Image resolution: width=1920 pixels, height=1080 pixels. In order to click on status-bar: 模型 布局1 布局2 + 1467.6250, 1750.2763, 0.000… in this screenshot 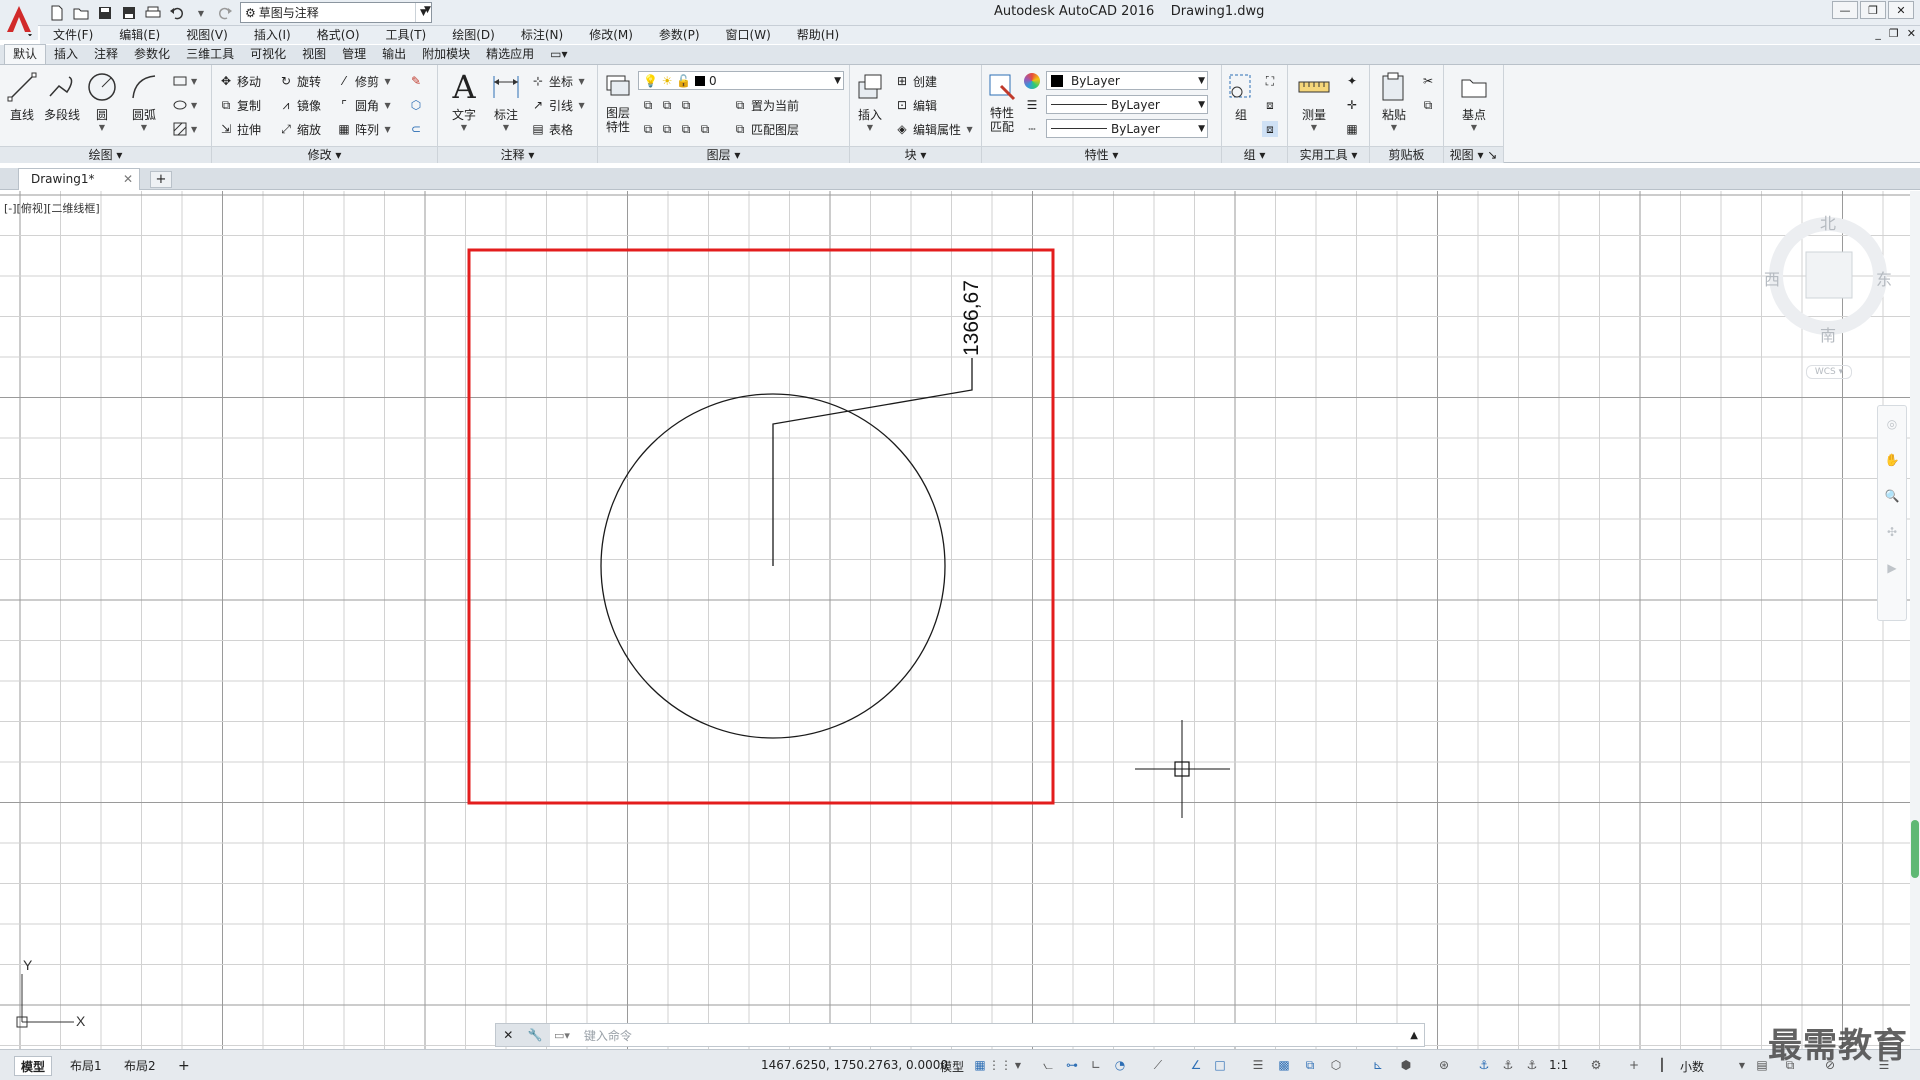, I will do `click(960, 1064)`.